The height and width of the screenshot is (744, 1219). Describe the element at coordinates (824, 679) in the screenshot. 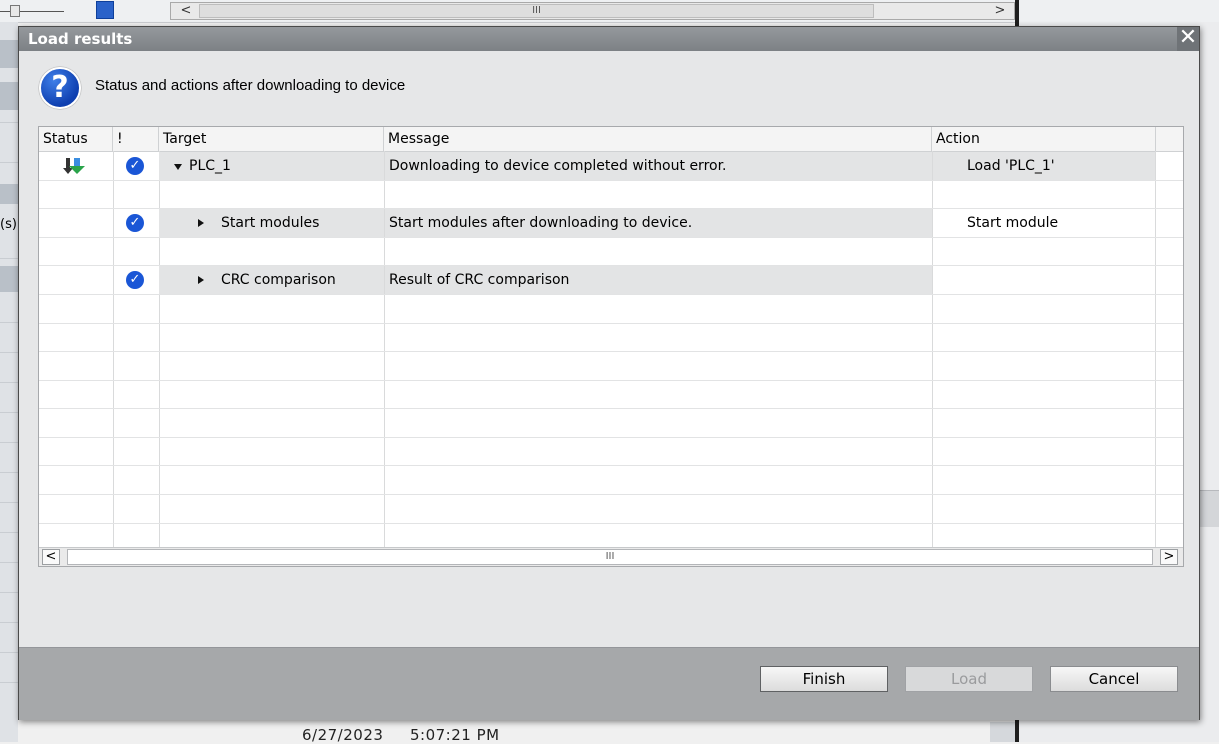

I see `finish-button: Finish` at that location.